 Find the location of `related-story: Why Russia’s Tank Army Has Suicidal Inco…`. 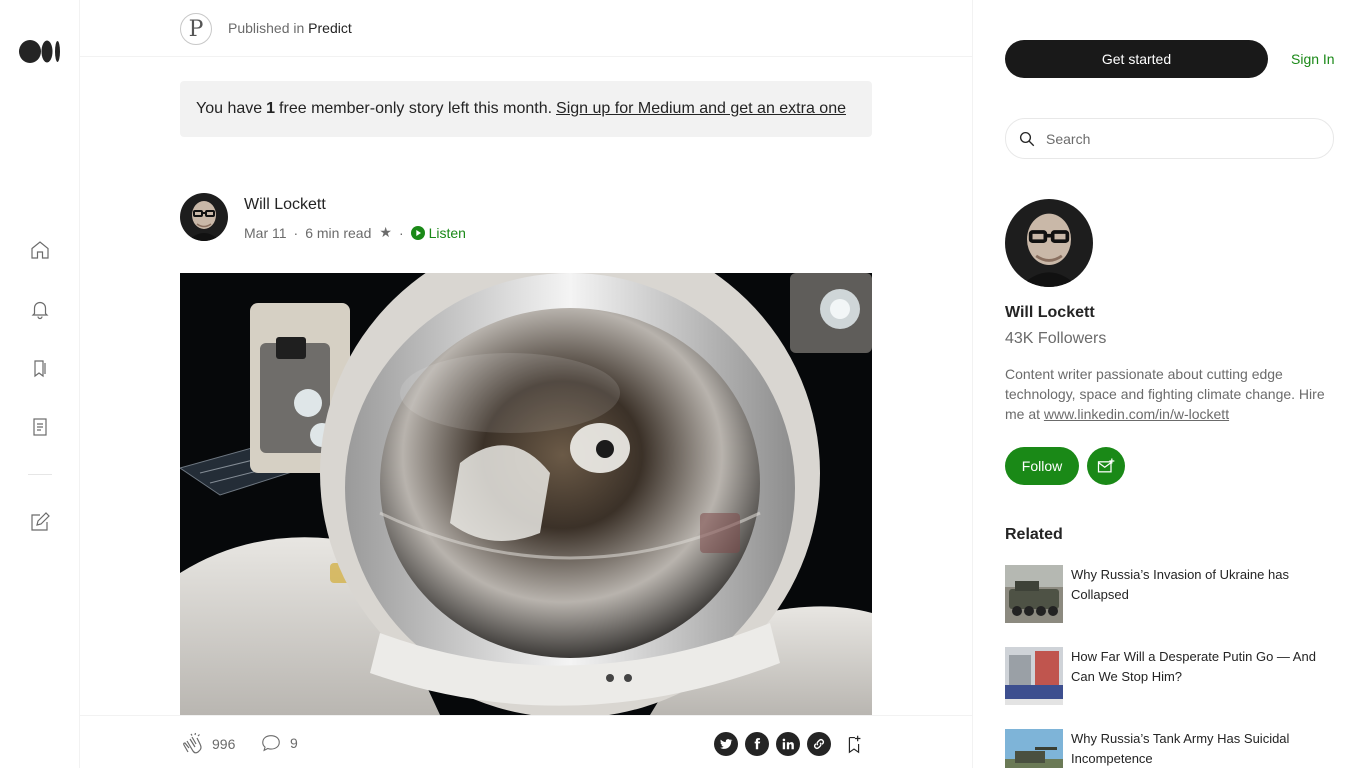

related-story: Why Russia’s Tank Army Has Suicidal Inco… is located at coordinates (1175, 748).